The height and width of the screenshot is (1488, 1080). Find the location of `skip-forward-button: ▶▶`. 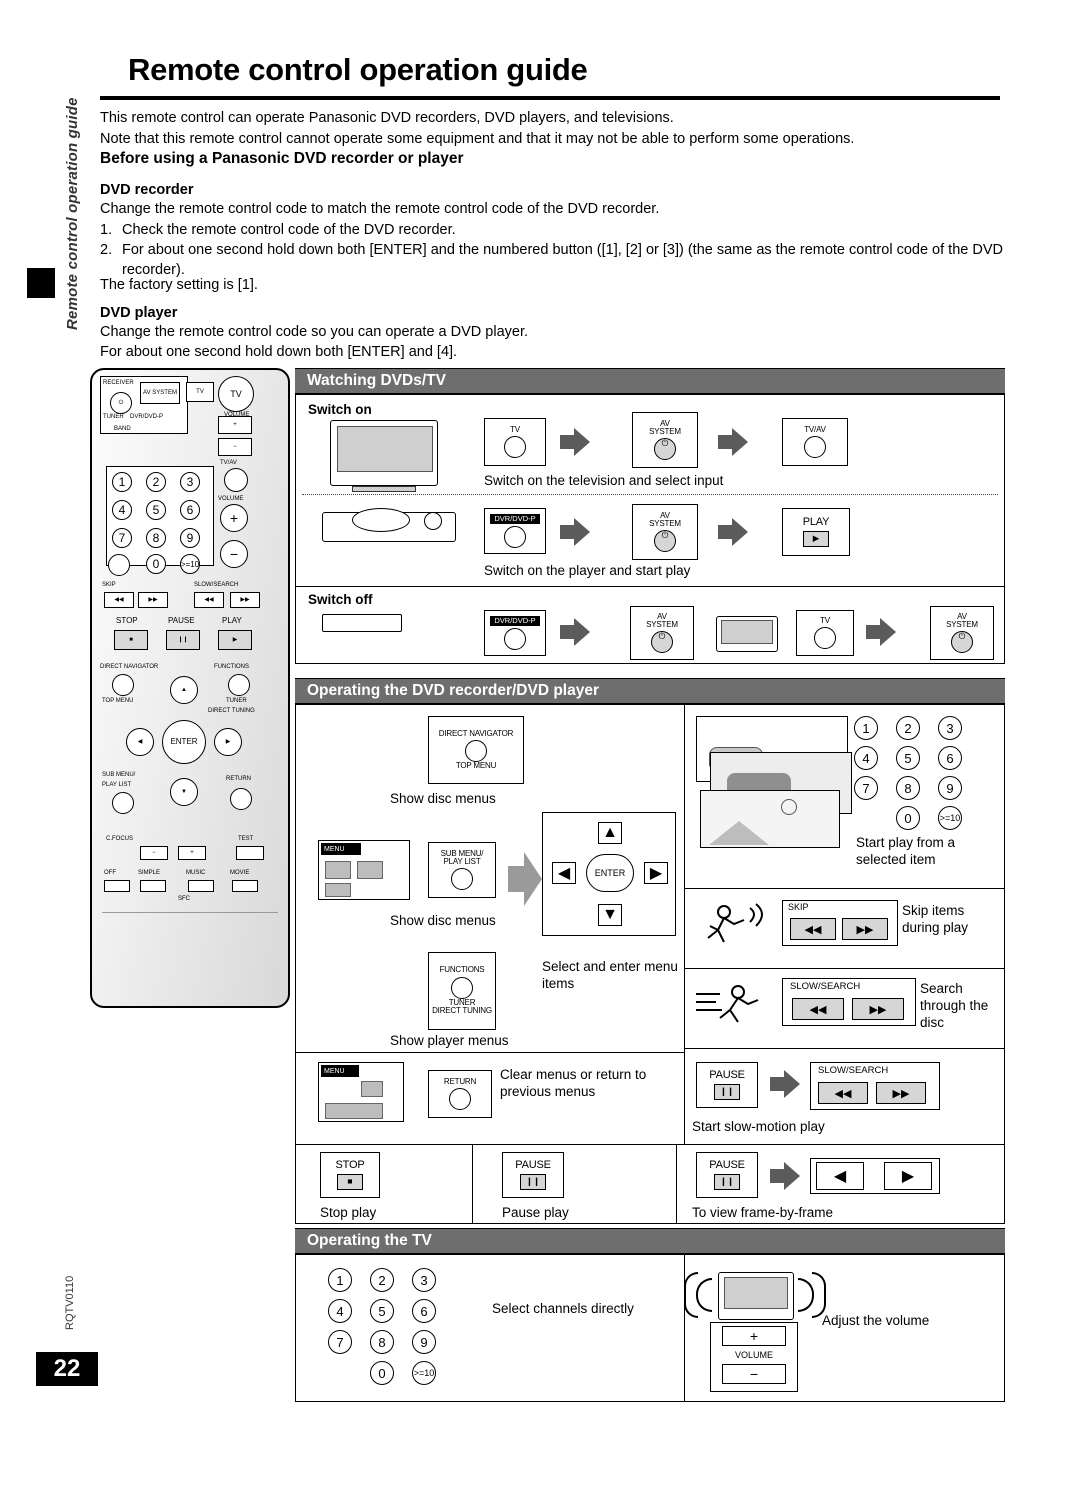

skip-forward-button: ▶▶ is located at coordinates (153, 600).